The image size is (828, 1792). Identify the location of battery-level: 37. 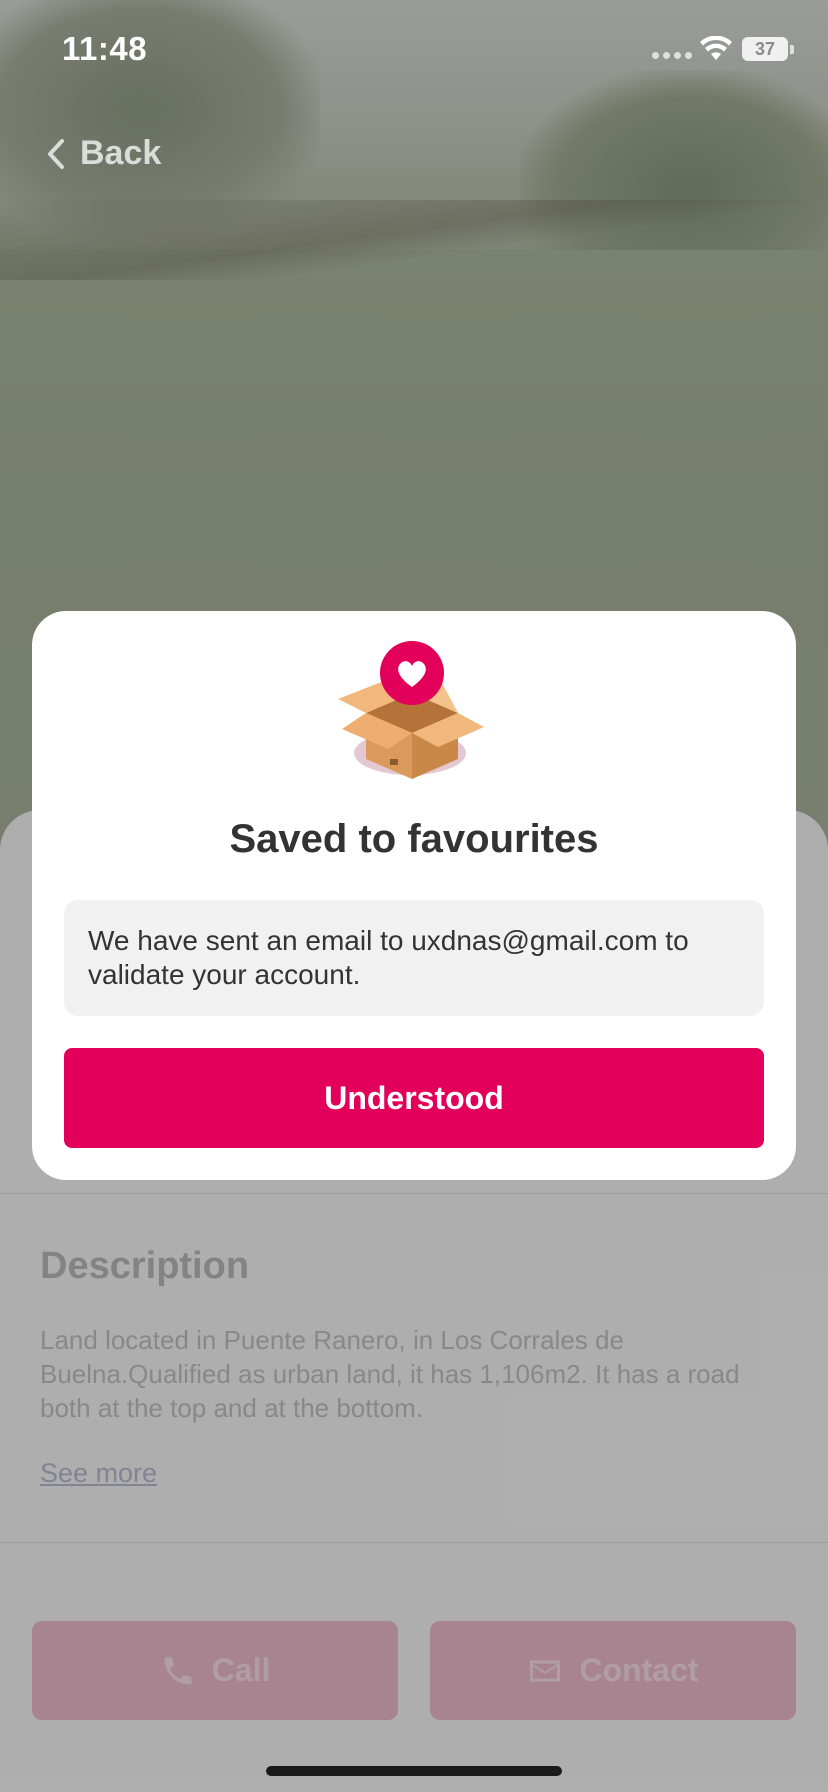
(765, 48).